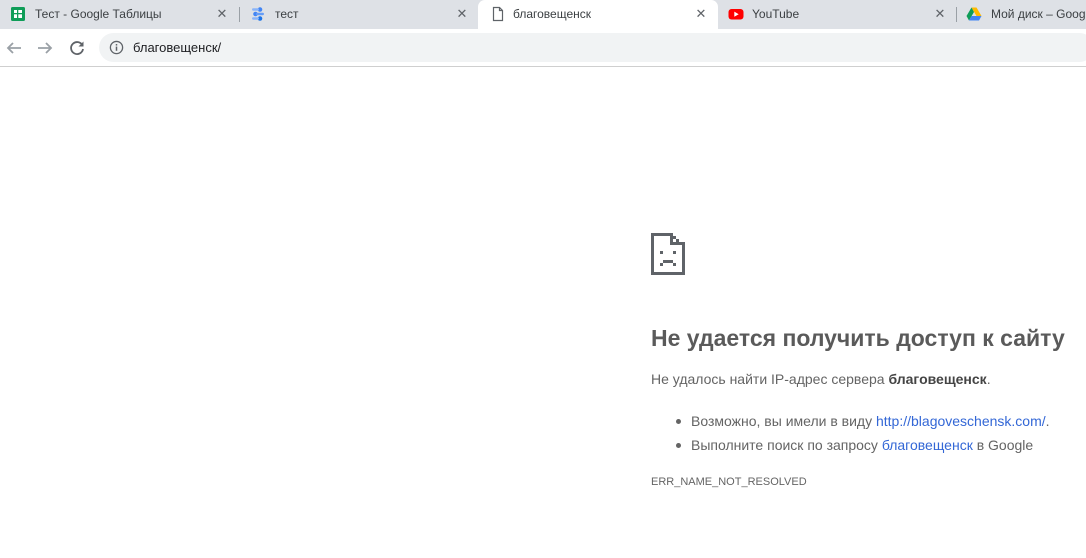 The height and width of the screenshot is (558, 1086). I want to click on google-data-studio-icon, so click(258, 14).